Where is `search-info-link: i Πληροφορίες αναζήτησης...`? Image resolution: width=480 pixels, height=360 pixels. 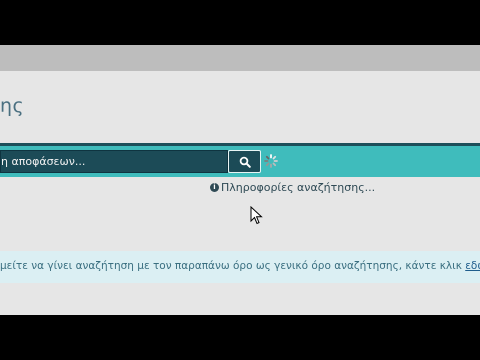
search-info-link: i Πληροφορίες αναζήτησης... is located at coordinates (292, 187).